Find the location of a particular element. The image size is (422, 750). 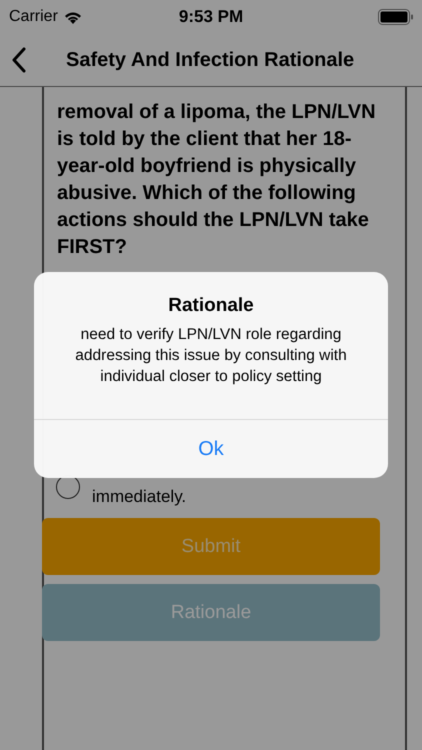

alert-title: Rationale is located at coordinates (211, 306).